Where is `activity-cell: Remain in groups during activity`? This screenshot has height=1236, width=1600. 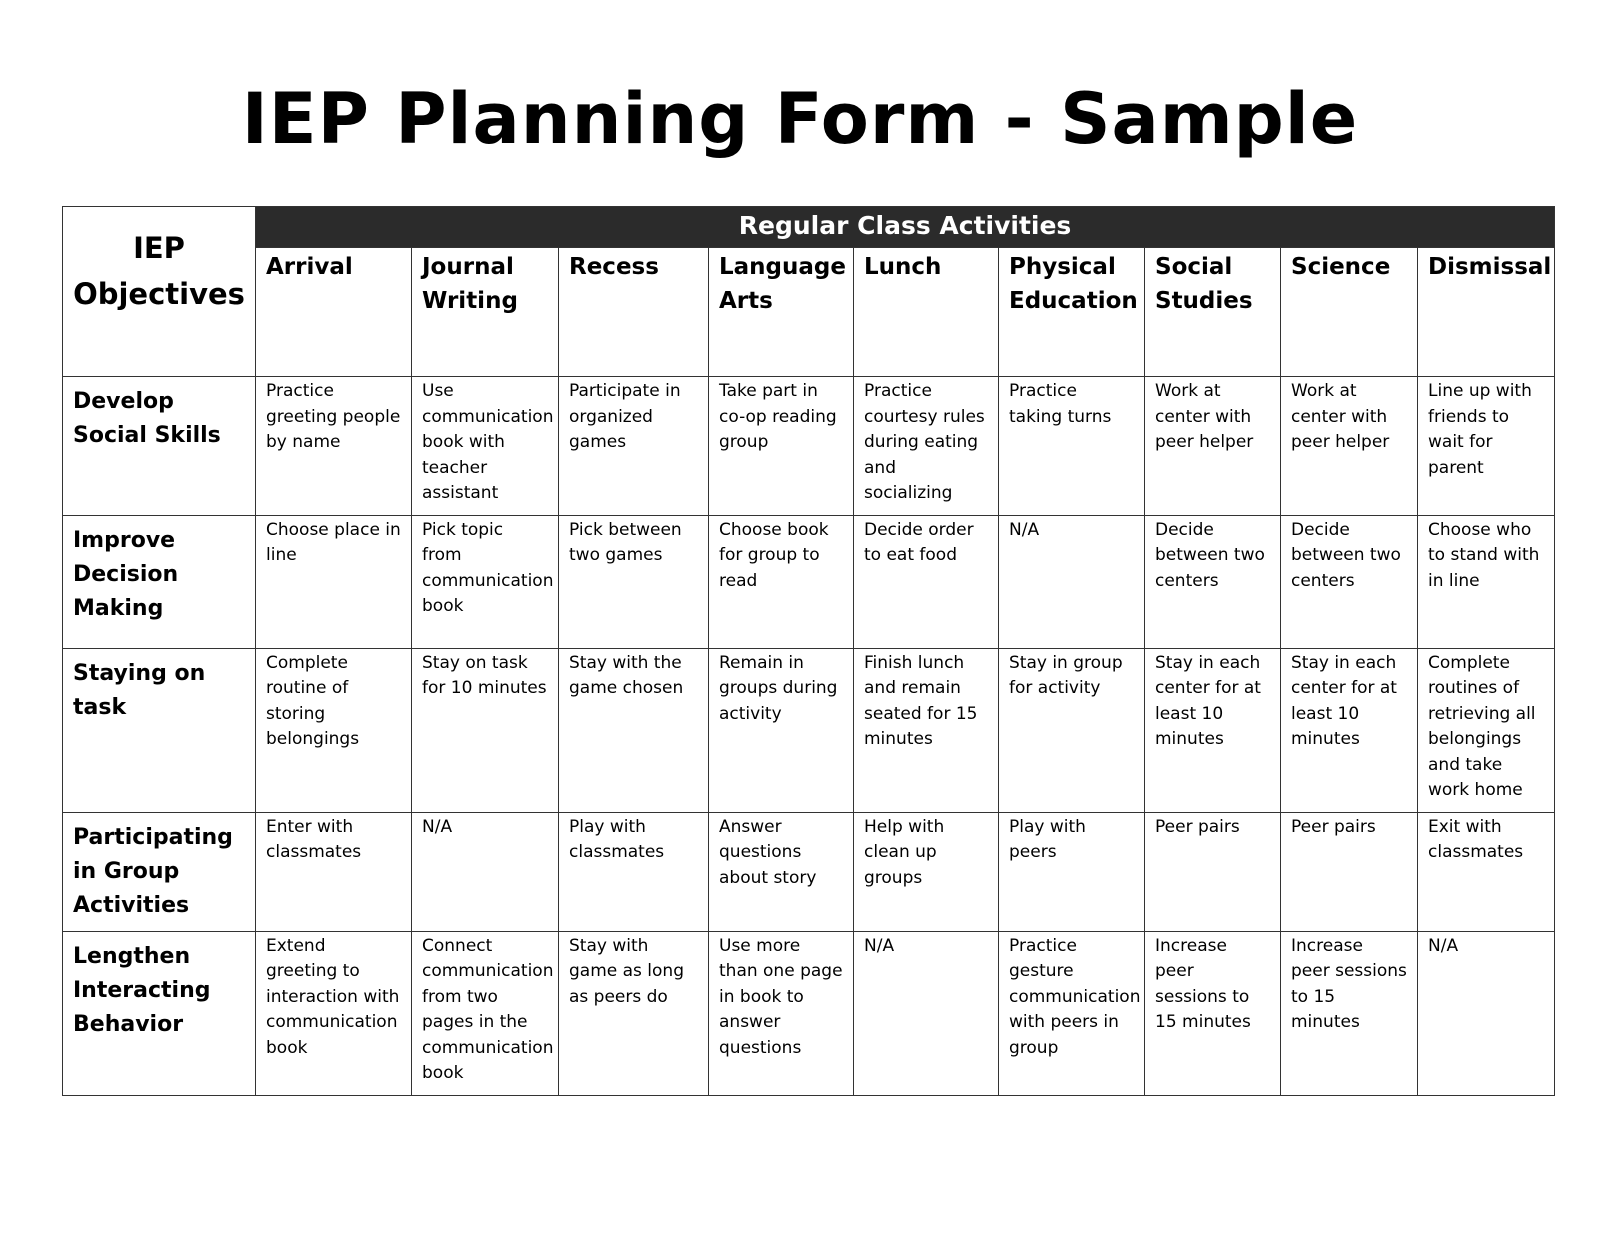 activity-cell: Remain in groups during activity is located at coordinates (781, 730).